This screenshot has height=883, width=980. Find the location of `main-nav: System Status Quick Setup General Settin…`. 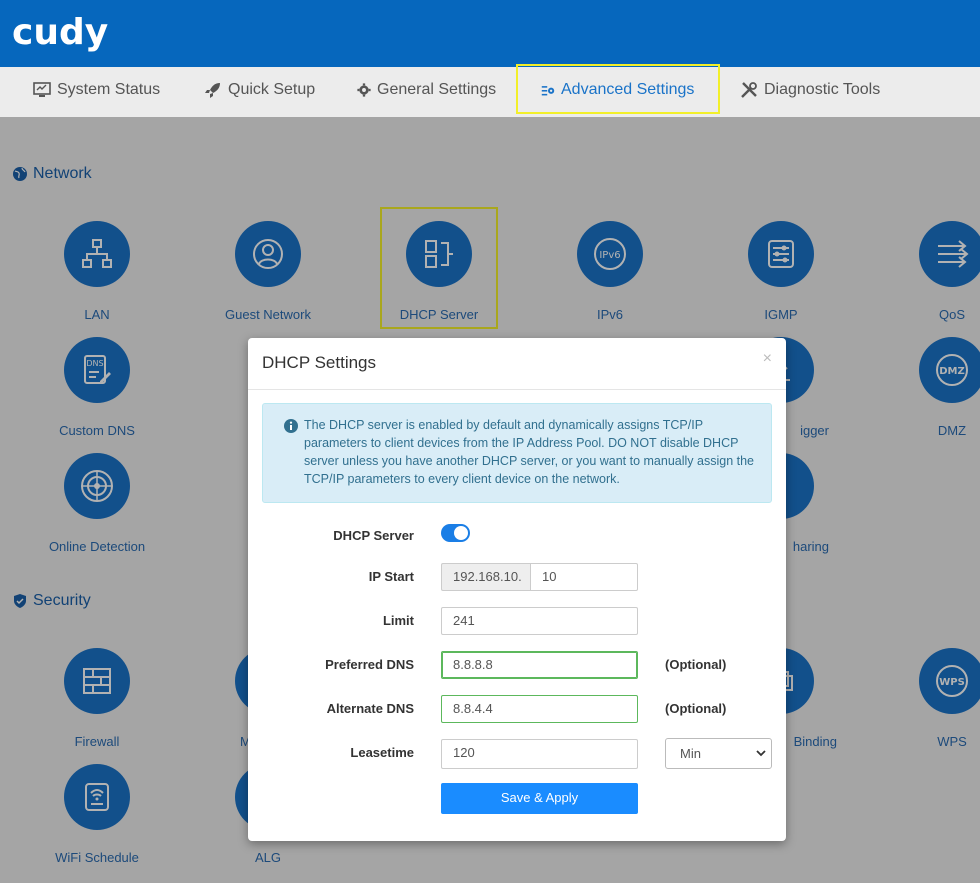

main-nav: System Status Quick Setup General Settin… is located at coordinates (490, 92).